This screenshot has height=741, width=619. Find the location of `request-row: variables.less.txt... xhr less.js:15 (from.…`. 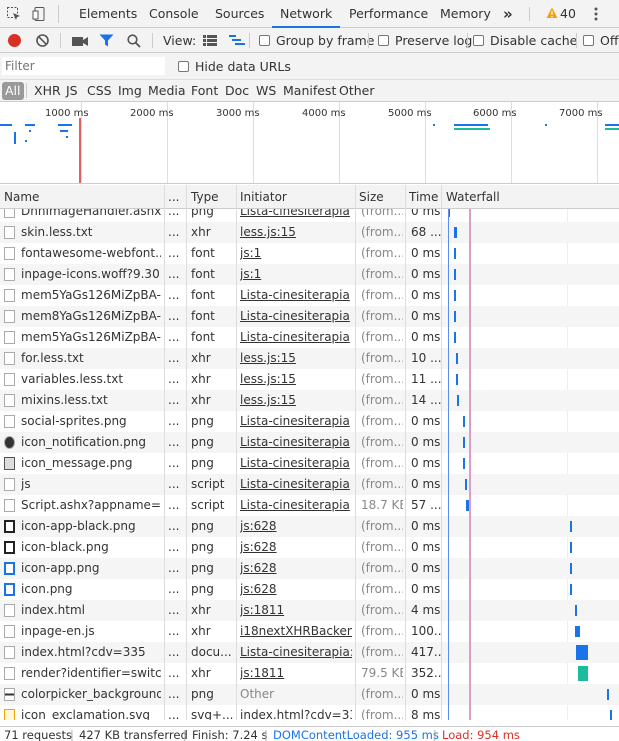

request-row: variables.less.txt... xhr less.js:15 (from.… is located at coordinates (309, 379).